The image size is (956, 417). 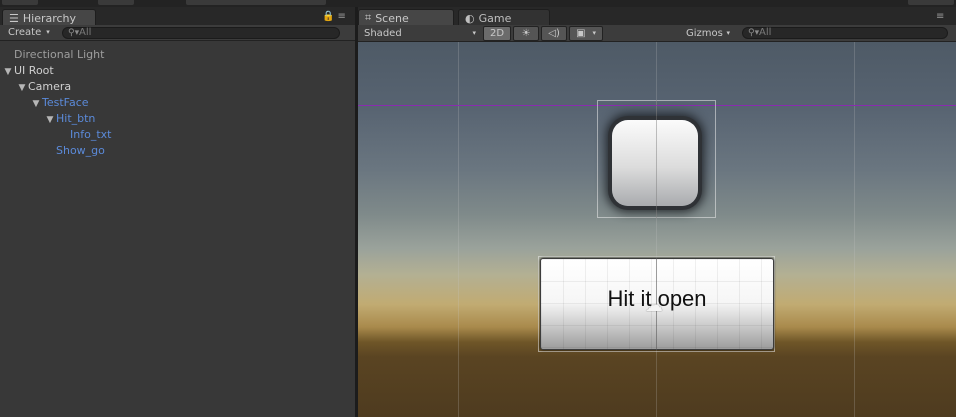 I want to click on audio-toggle: ◁), so click(x=554, y=33).